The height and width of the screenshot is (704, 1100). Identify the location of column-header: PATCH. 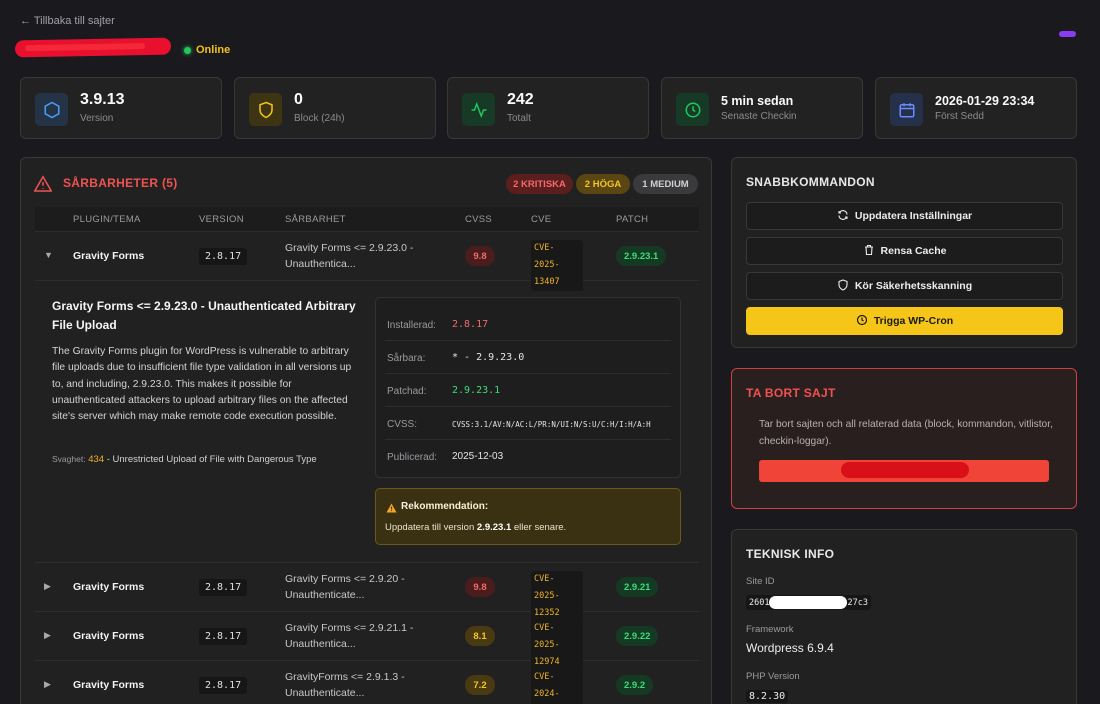
(632, 219).